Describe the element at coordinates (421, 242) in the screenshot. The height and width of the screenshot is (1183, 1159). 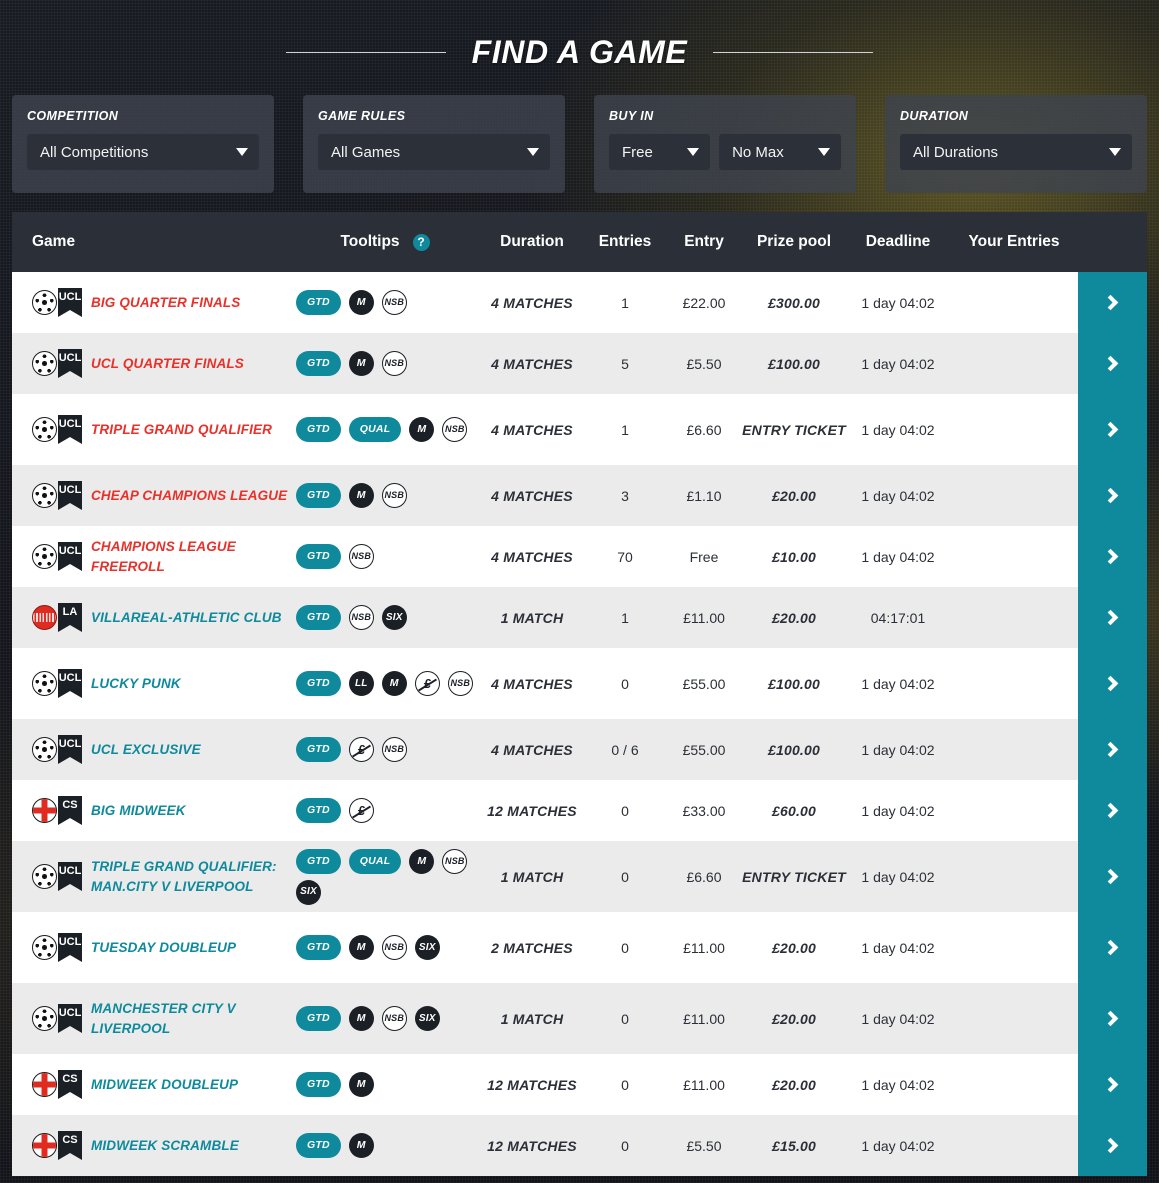
I see `help-icon: ?` at that location.